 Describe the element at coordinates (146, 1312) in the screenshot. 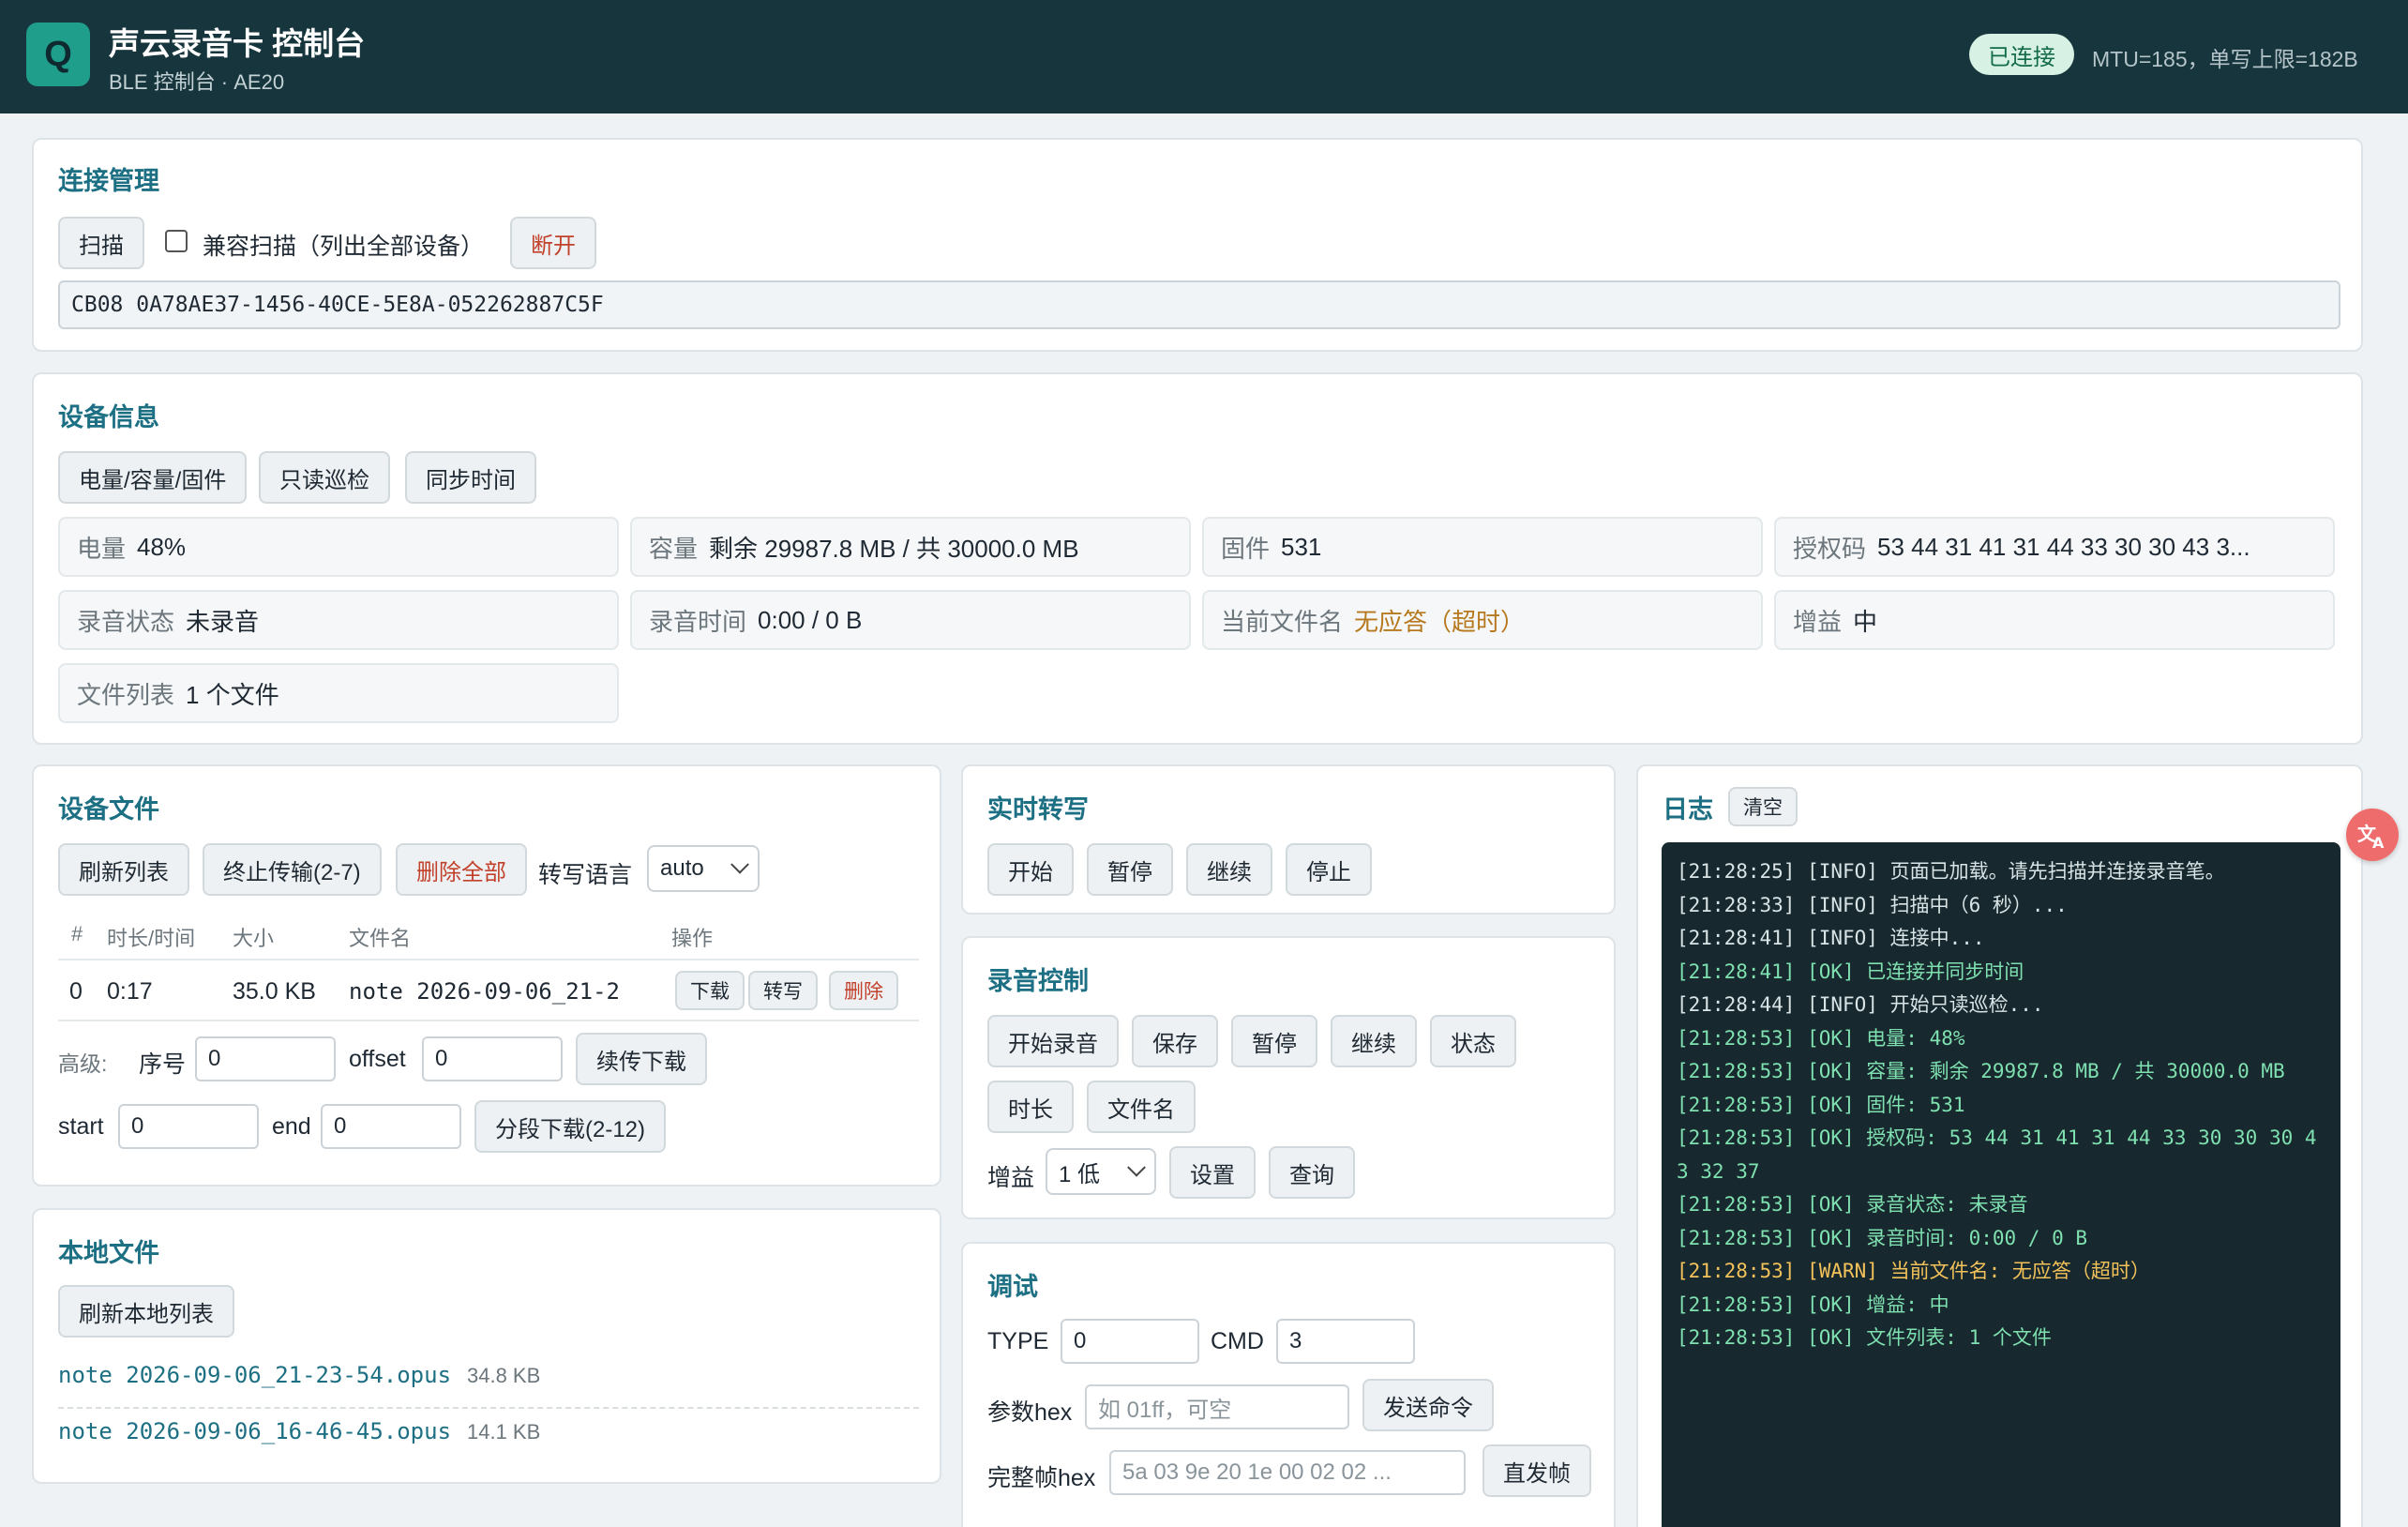

I see `refresh-local-list-button: 刷新本地列表` at that location.